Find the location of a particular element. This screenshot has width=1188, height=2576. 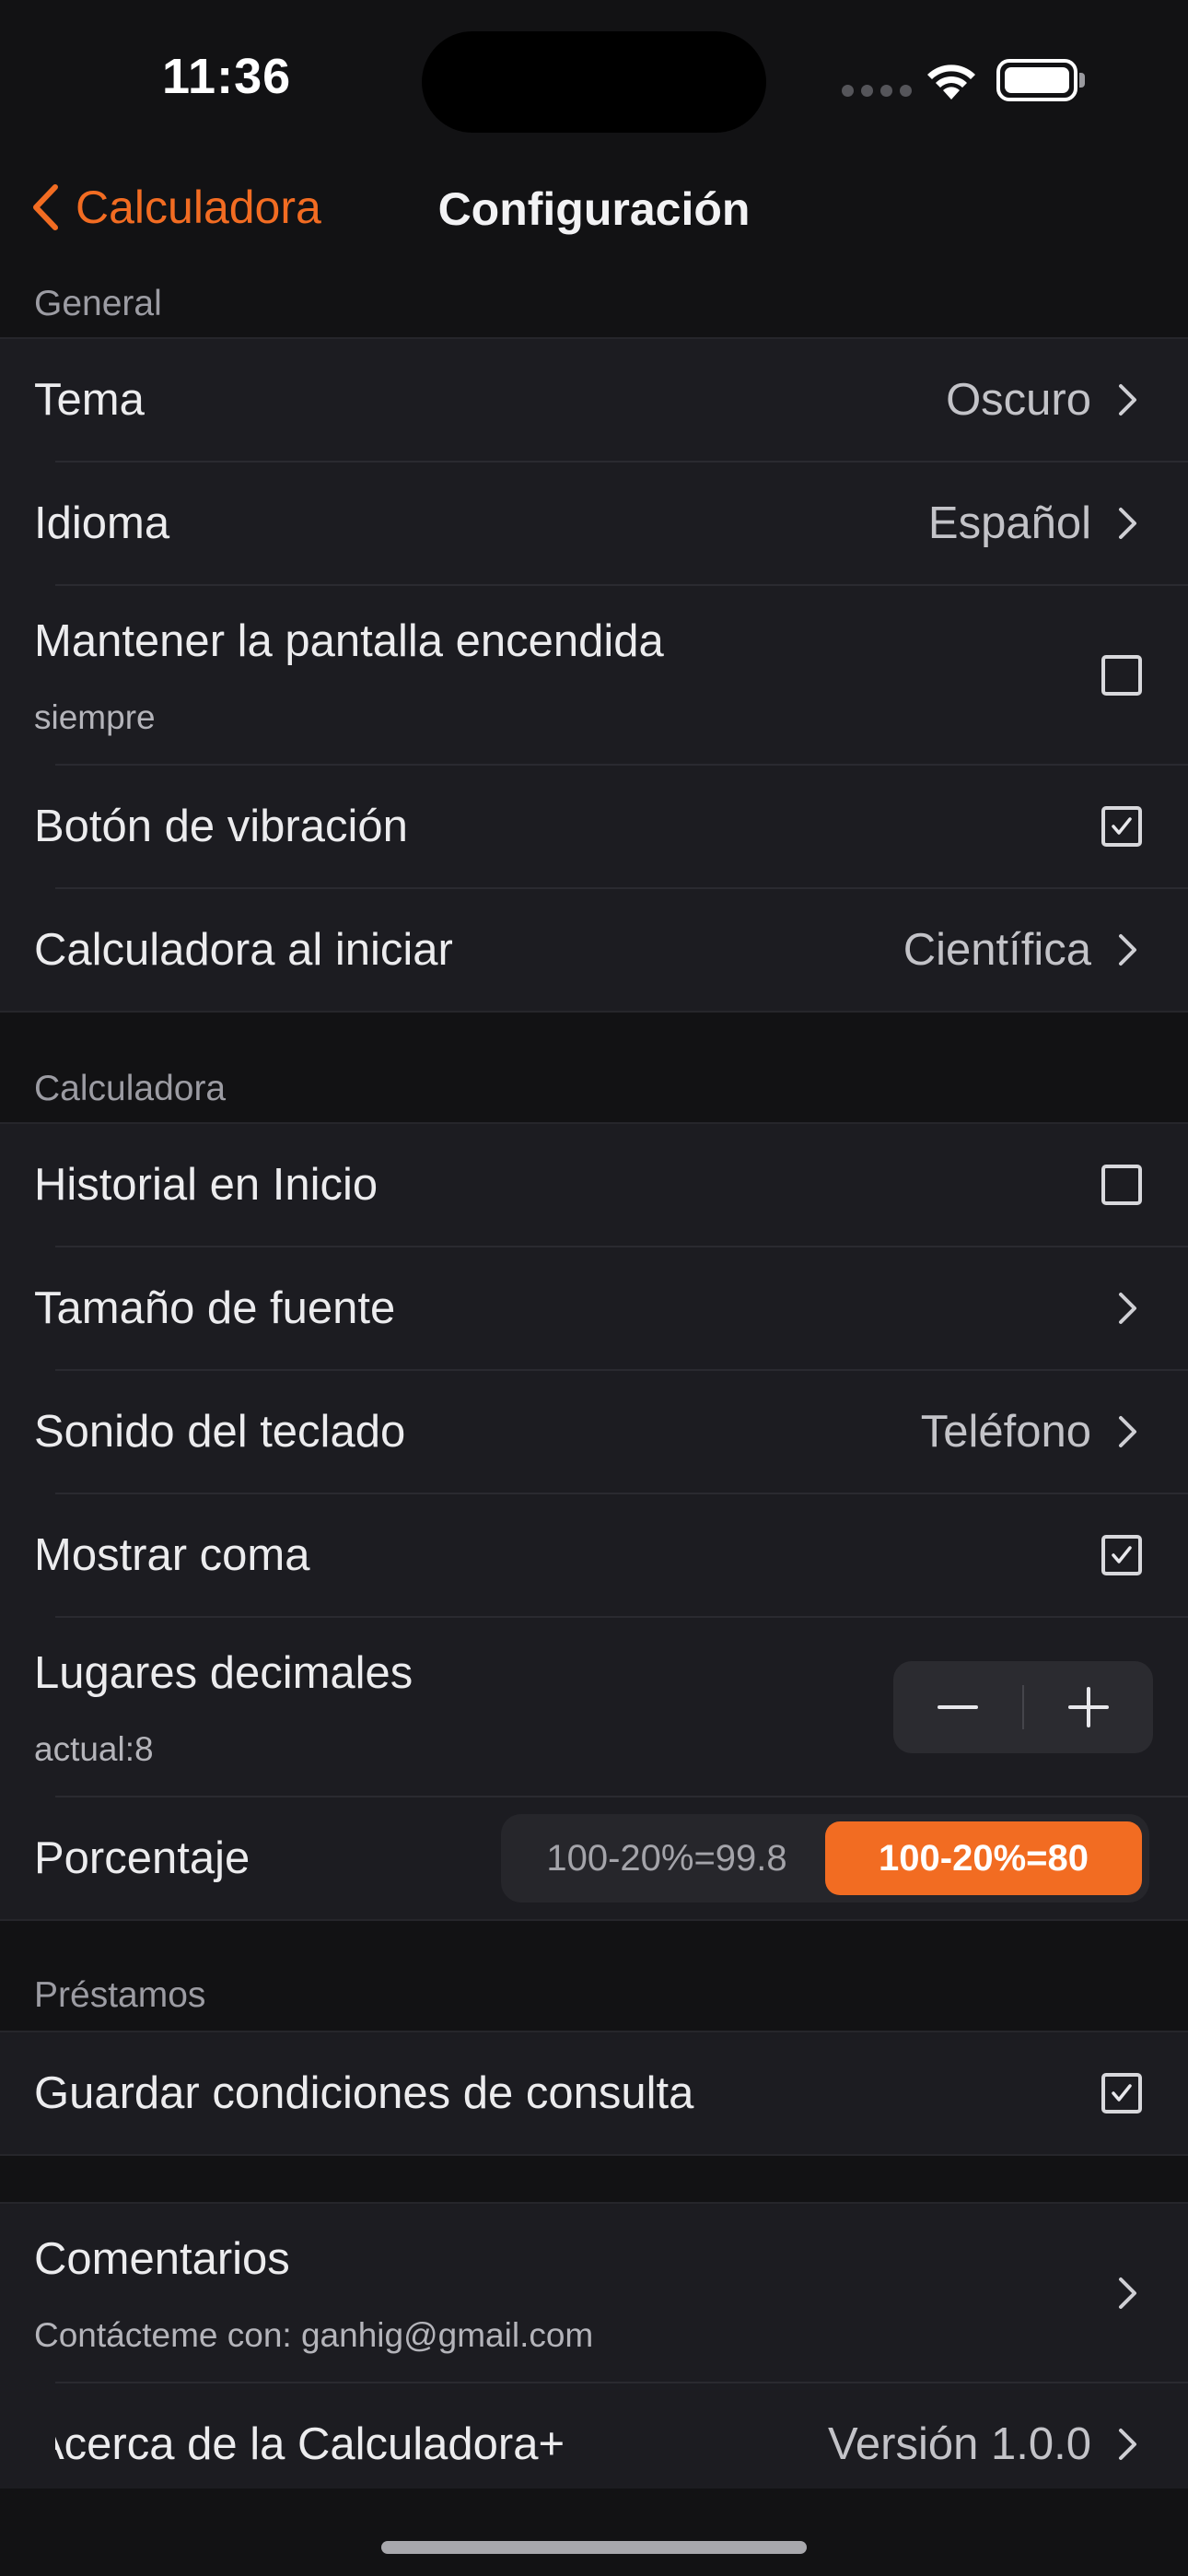

section-header-general: General is located at coordinates (98, 303).